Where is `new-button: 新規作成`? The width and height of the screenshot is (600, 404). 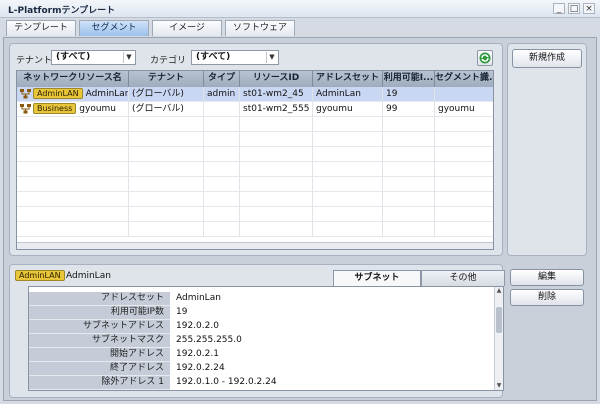 new-button: 新規作成 is located at coordinates (547, 58).